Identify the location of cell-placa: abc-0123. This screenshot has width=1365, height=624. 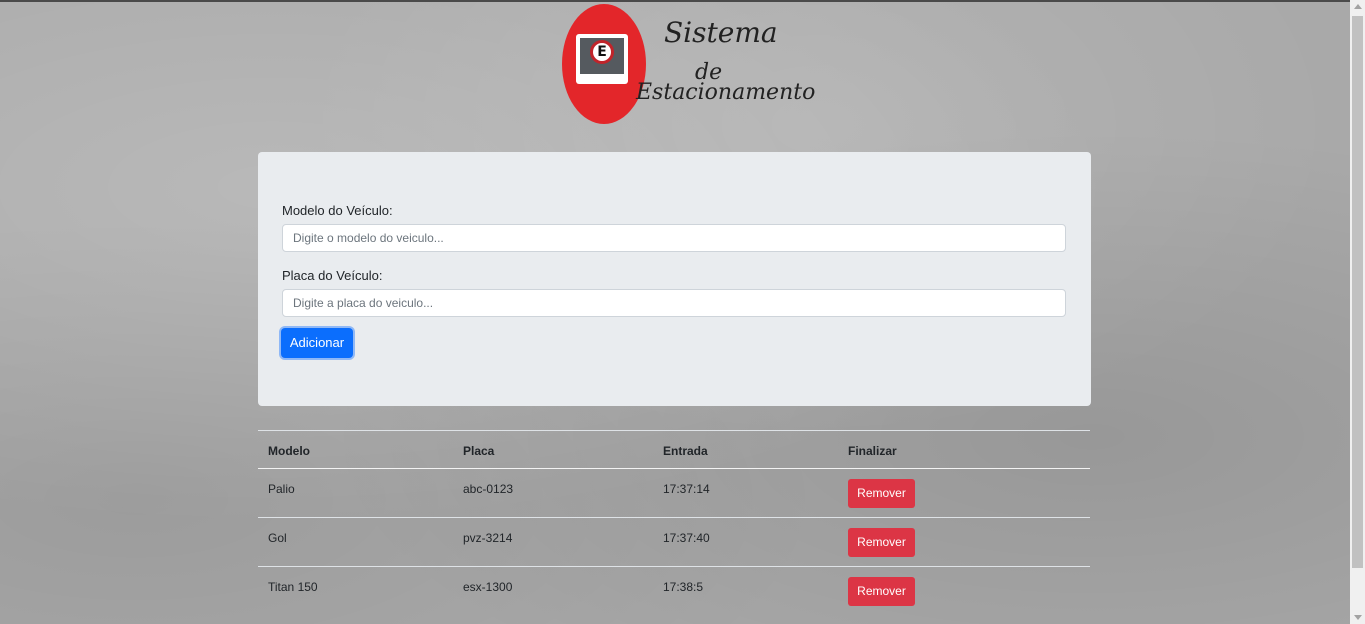
(488, 489).